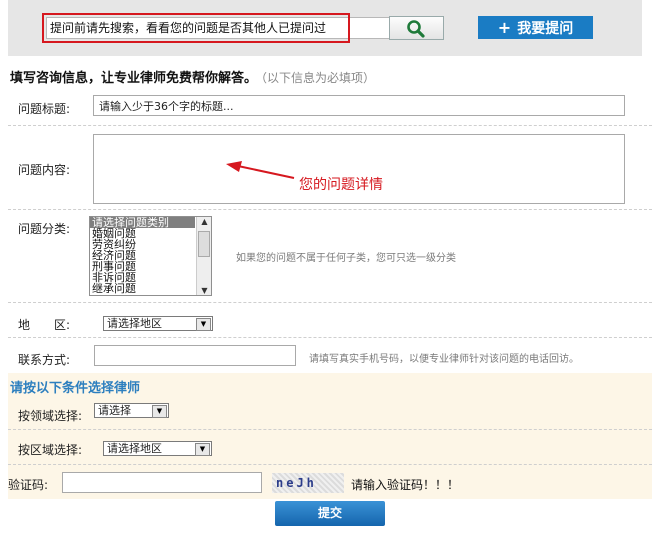 This screenshot has height=534, width=660. I want to click on captcha-image: neJh, so click(308, 483).